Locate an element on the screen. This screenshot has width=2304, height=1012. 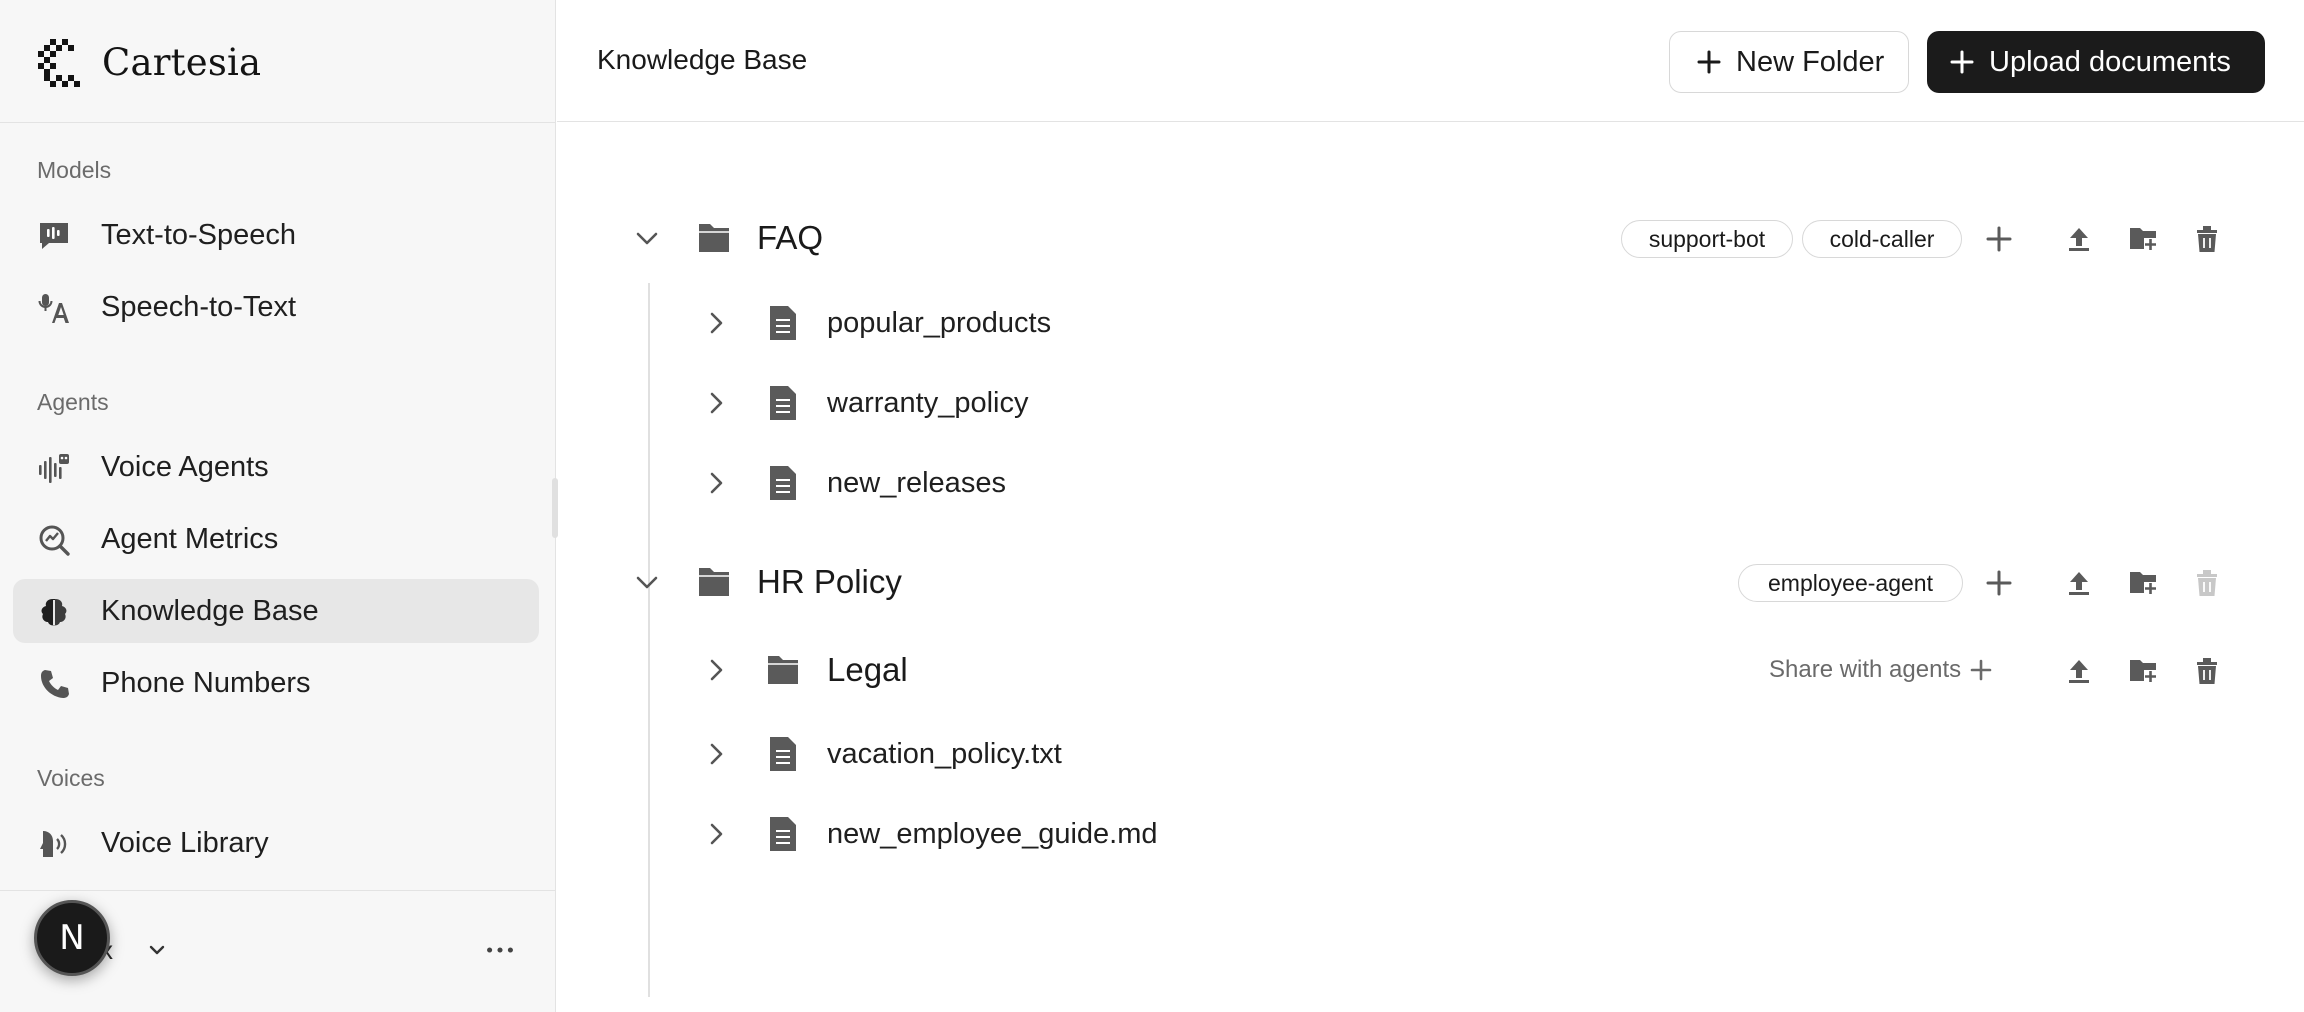
file-name: warranty_policy is located at coordinates (928, 403).